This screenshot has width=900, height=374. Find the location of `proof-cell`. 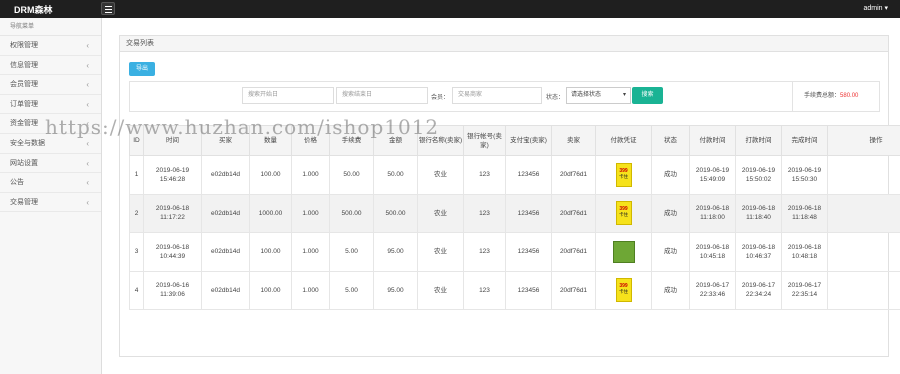

proof-cell is located at coordinates (623, 252).